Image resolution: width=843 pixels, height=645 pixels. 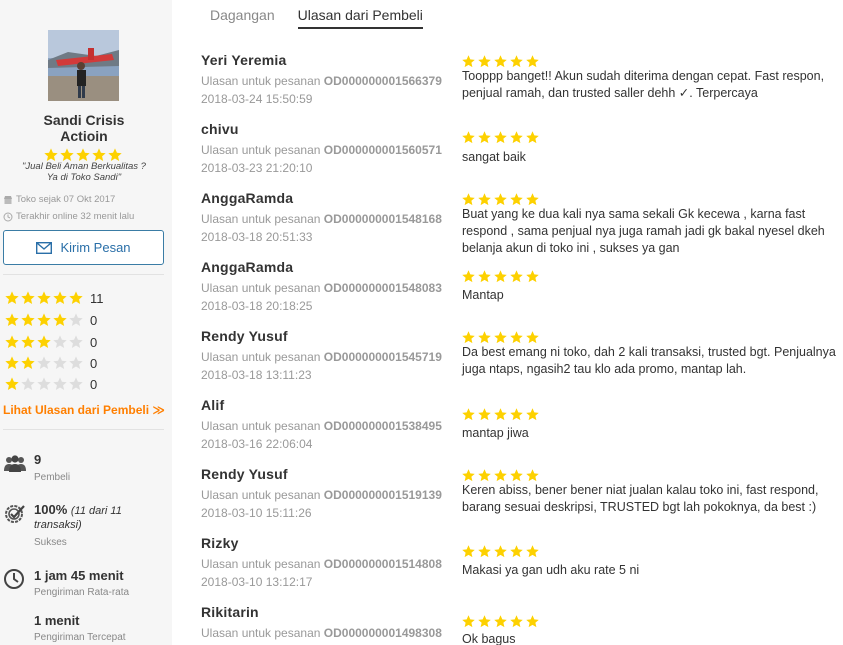 What do you see at coordinates (38, 459) in the screenshot?
I see `buyers-count: 9` at bounding box center [38, 459].